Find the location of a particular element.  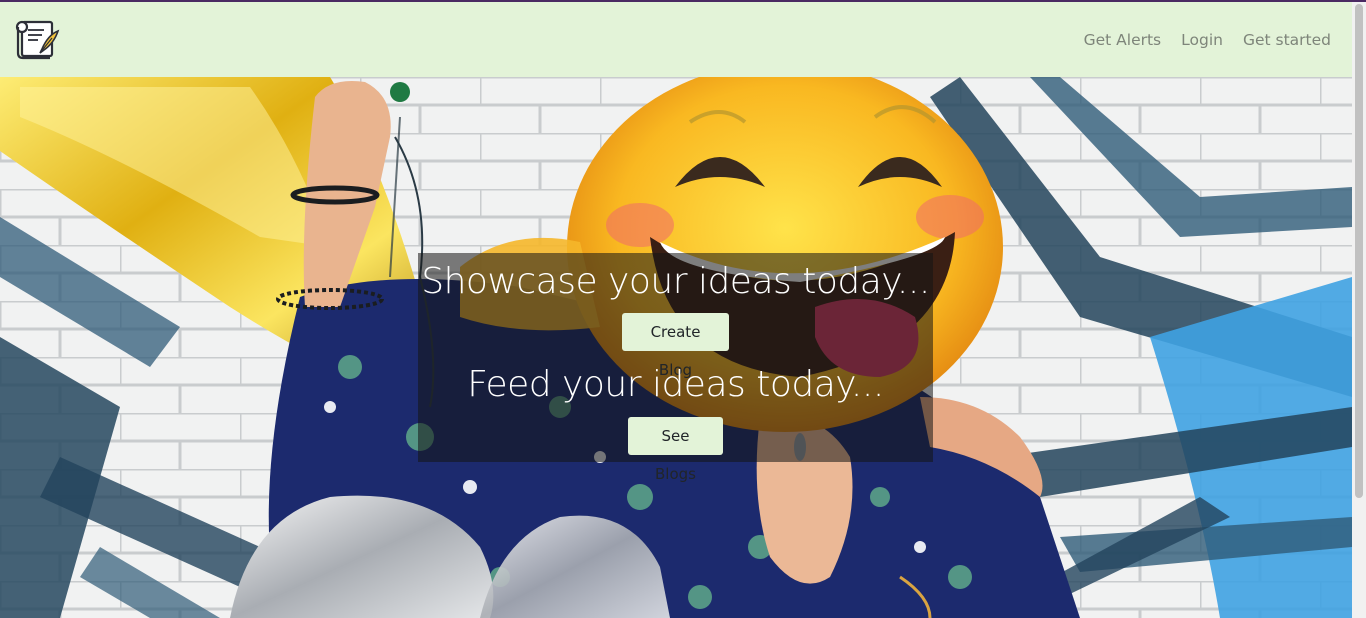

nav-links: Get Alerts Login Get started is located at coordinates (1197, 40).